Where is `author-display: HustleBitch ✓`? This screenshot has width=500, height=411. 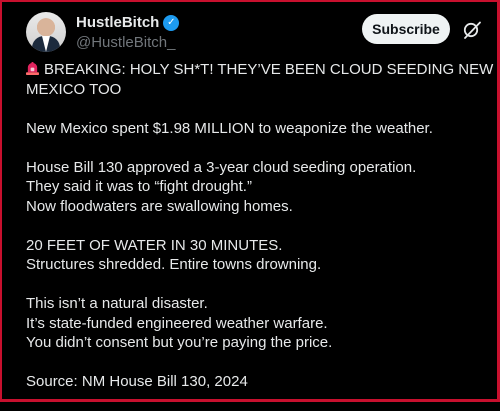 author-display: HustleBitch ✓ is located at coordinates (128, 22).